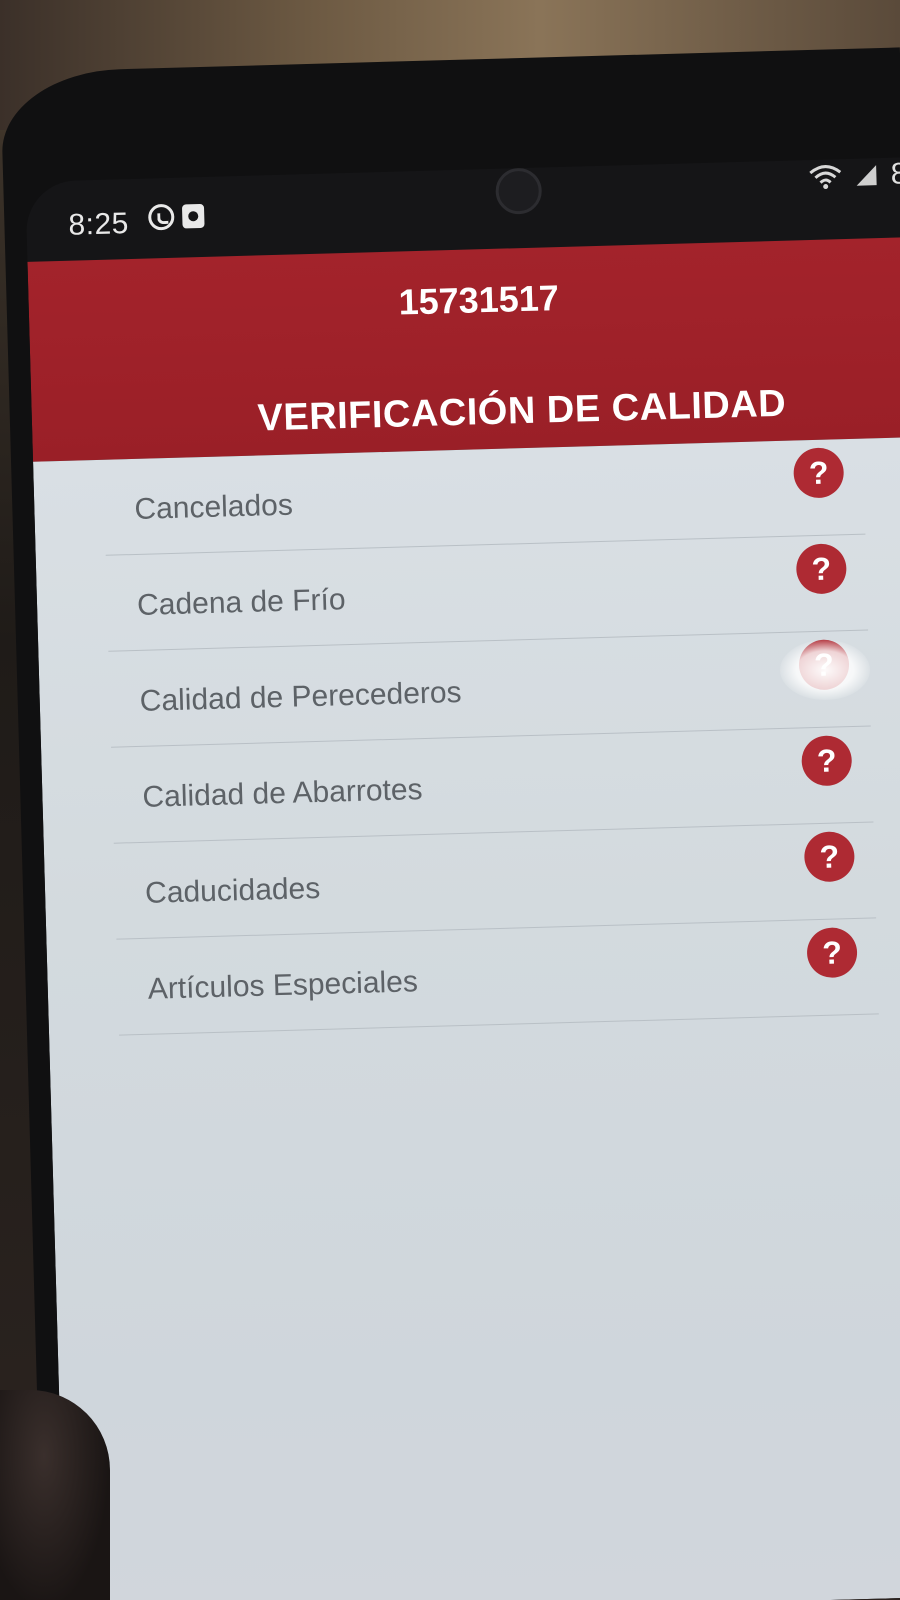  What do you see at coordinates (825, 177) in the screenshot?
I see `wifi-icon` at bounding box center [825, 177].